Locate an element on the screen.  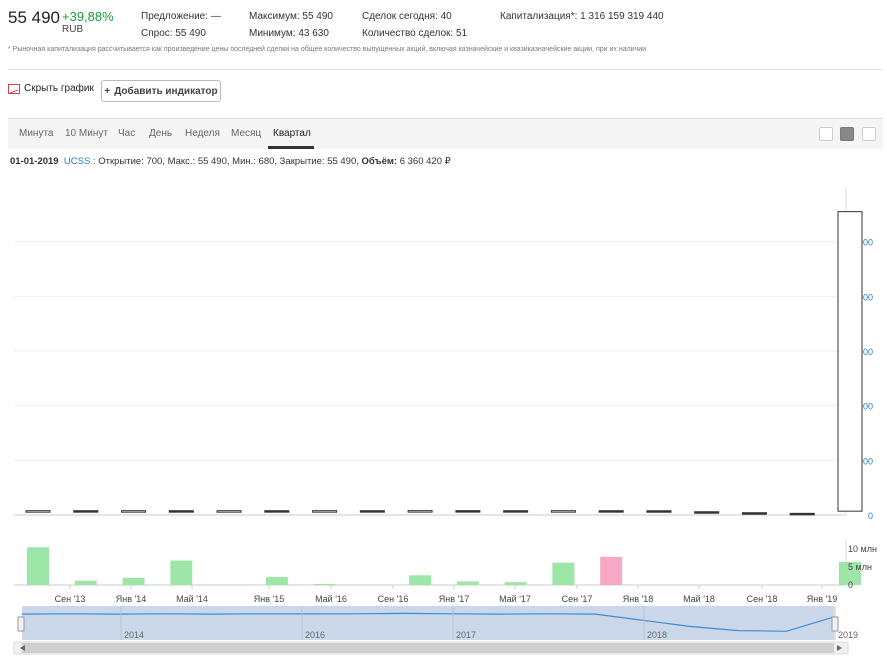
x-tick-label: Май '14 is located at coordinates (192, 599).